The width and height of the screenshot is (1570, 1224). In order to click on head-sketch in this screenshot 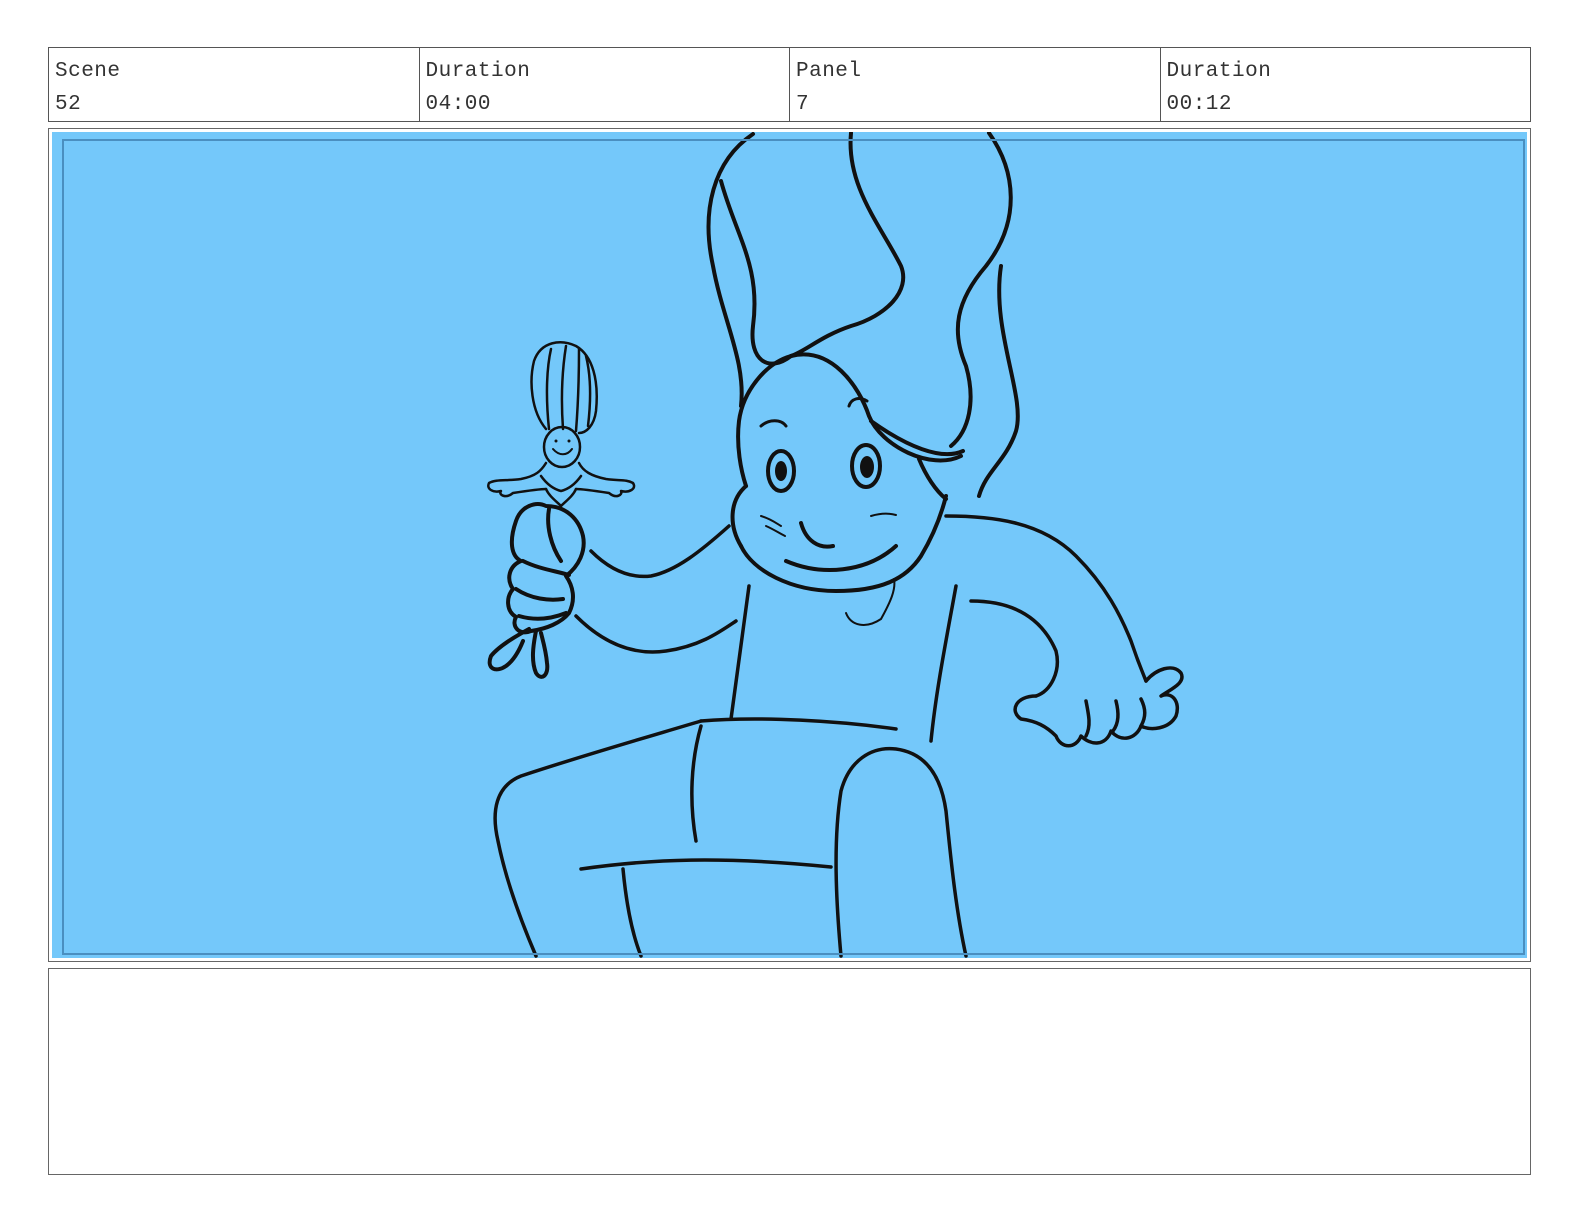, I will do `click(839, 490)`.